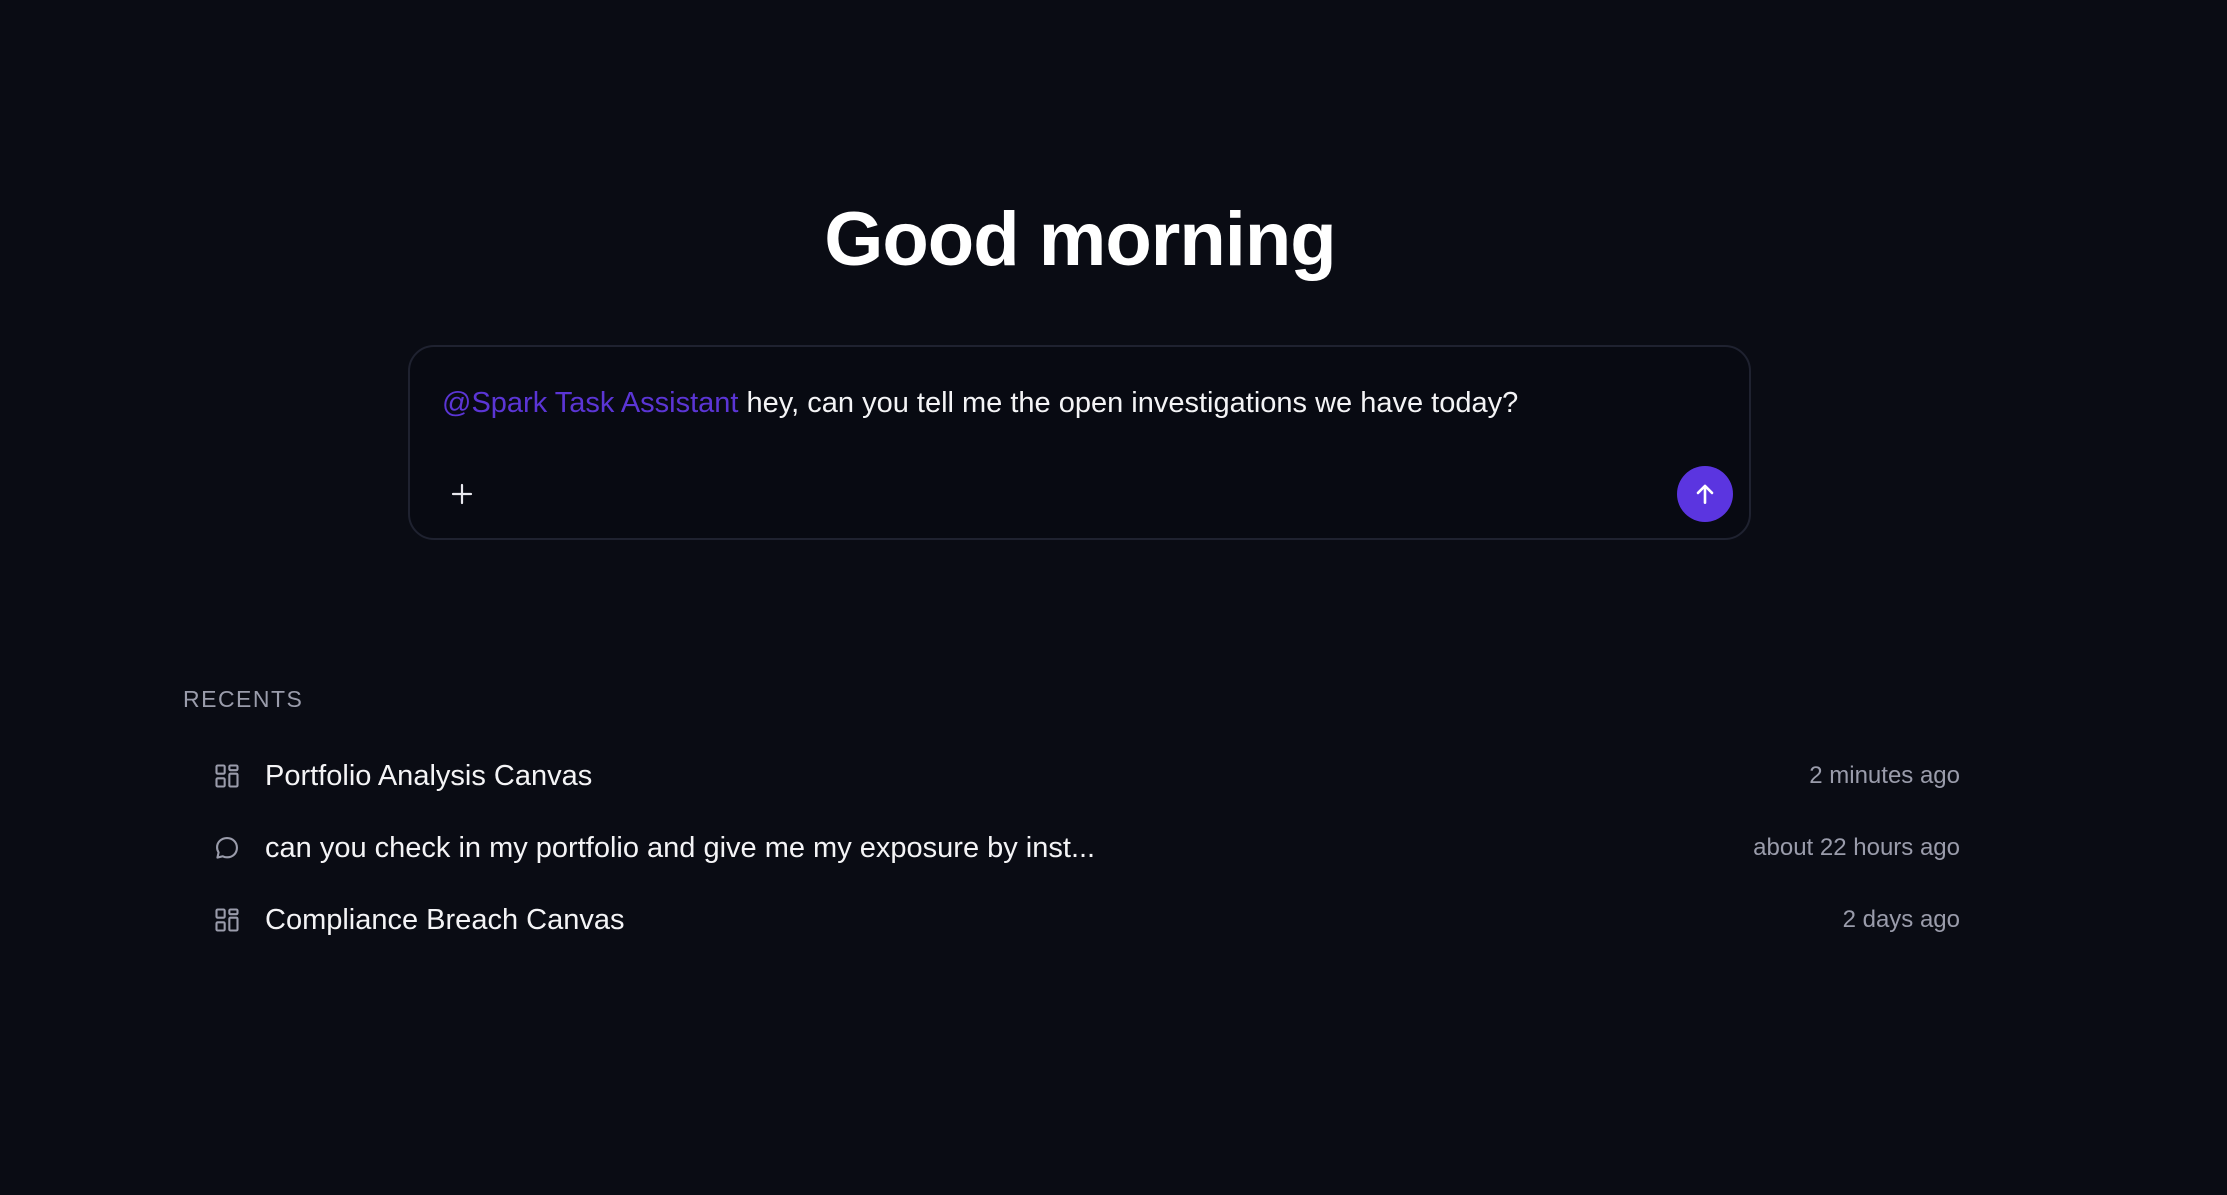  Describe the element at coordinates (227, 848) in the screenshot. I see `chat-bubble-icon` at that location.